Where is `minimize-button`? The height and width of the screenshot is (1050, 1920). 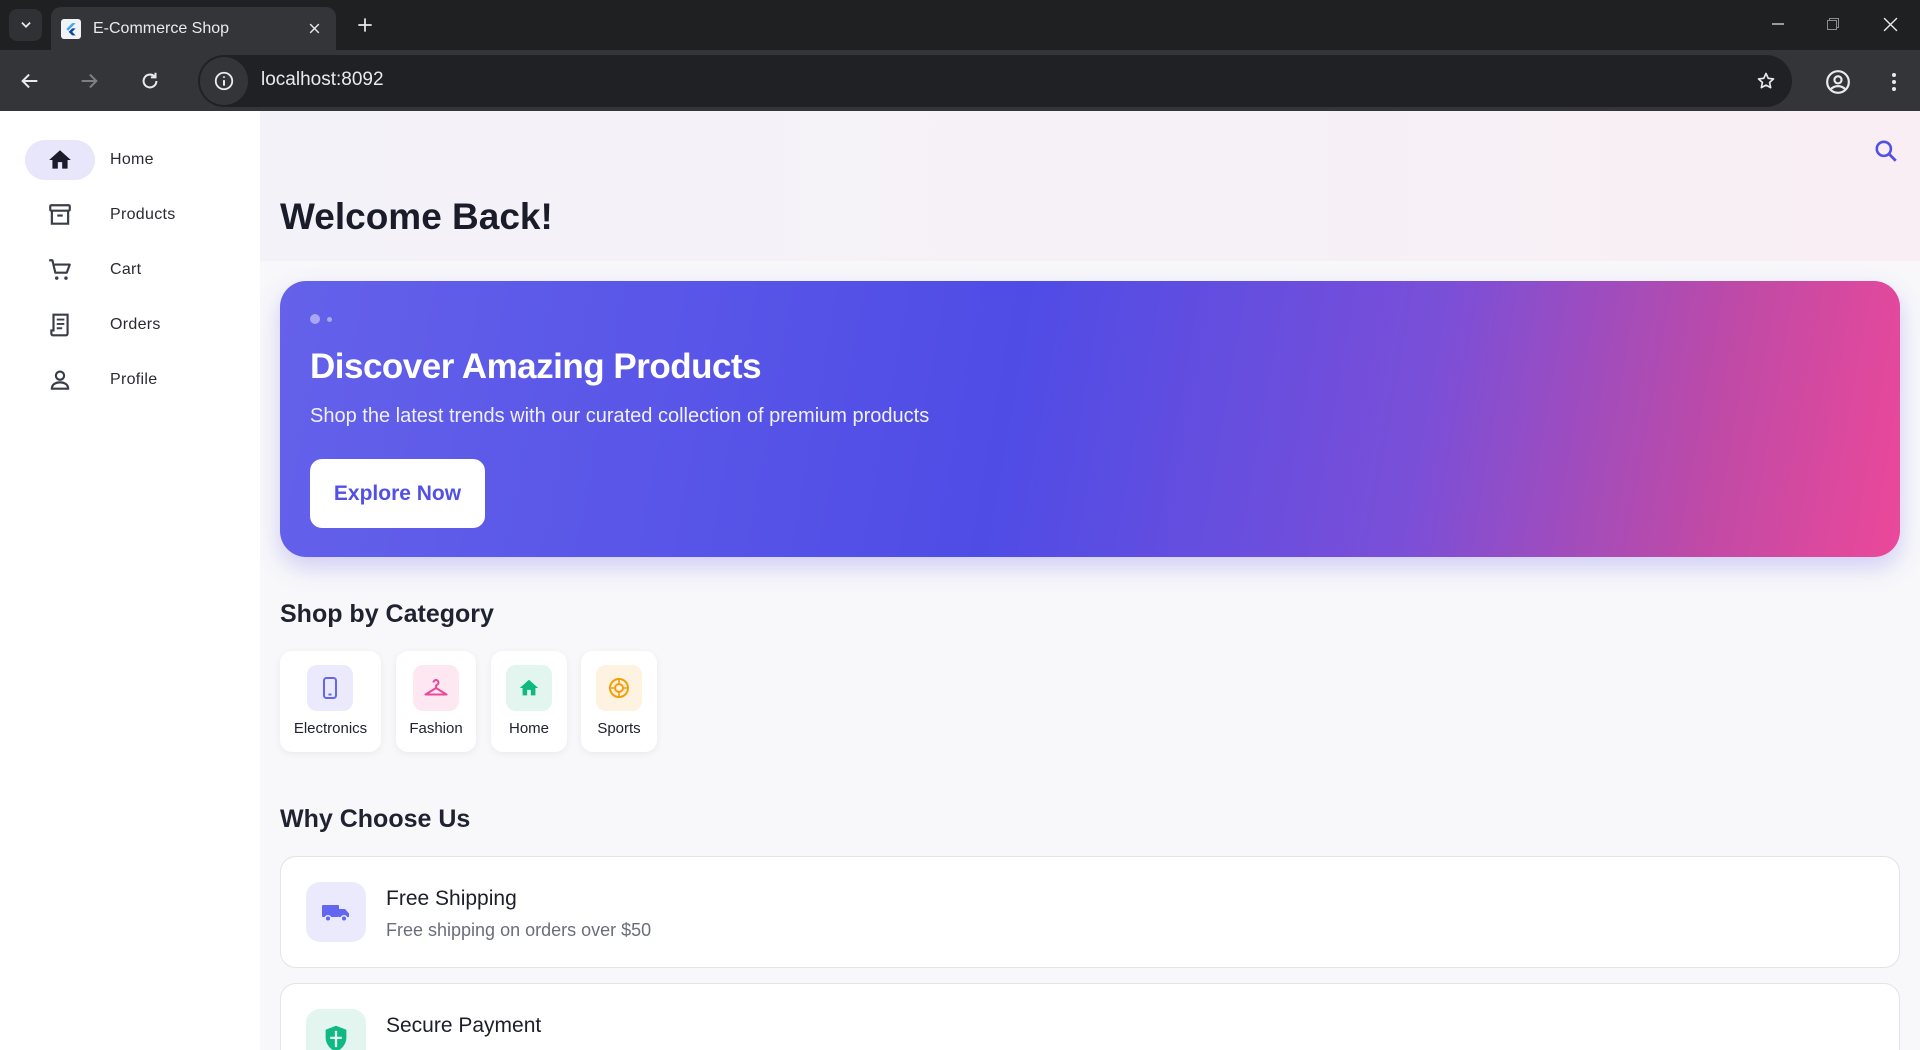
minimize-button is located at coordinates (1778, 24).